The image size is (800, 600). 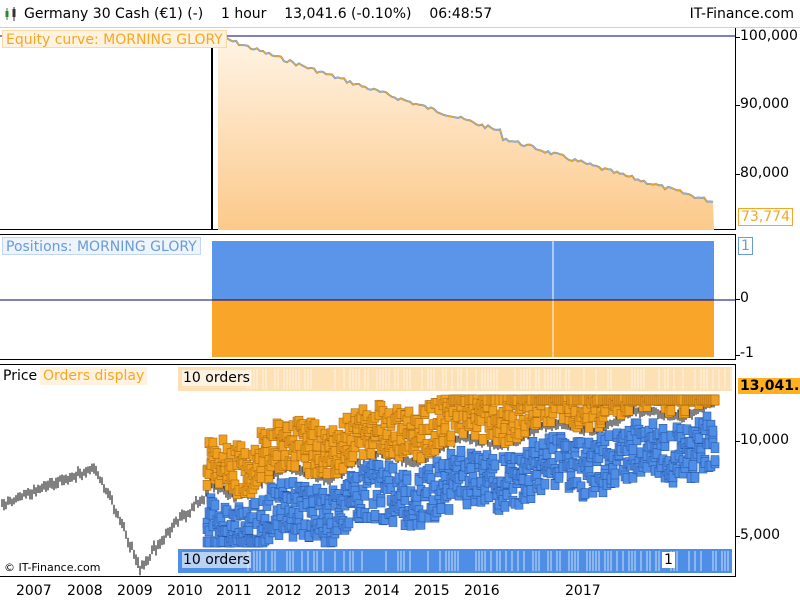 I want to click on bottom-orders-bars, so click(x=455, y=561).